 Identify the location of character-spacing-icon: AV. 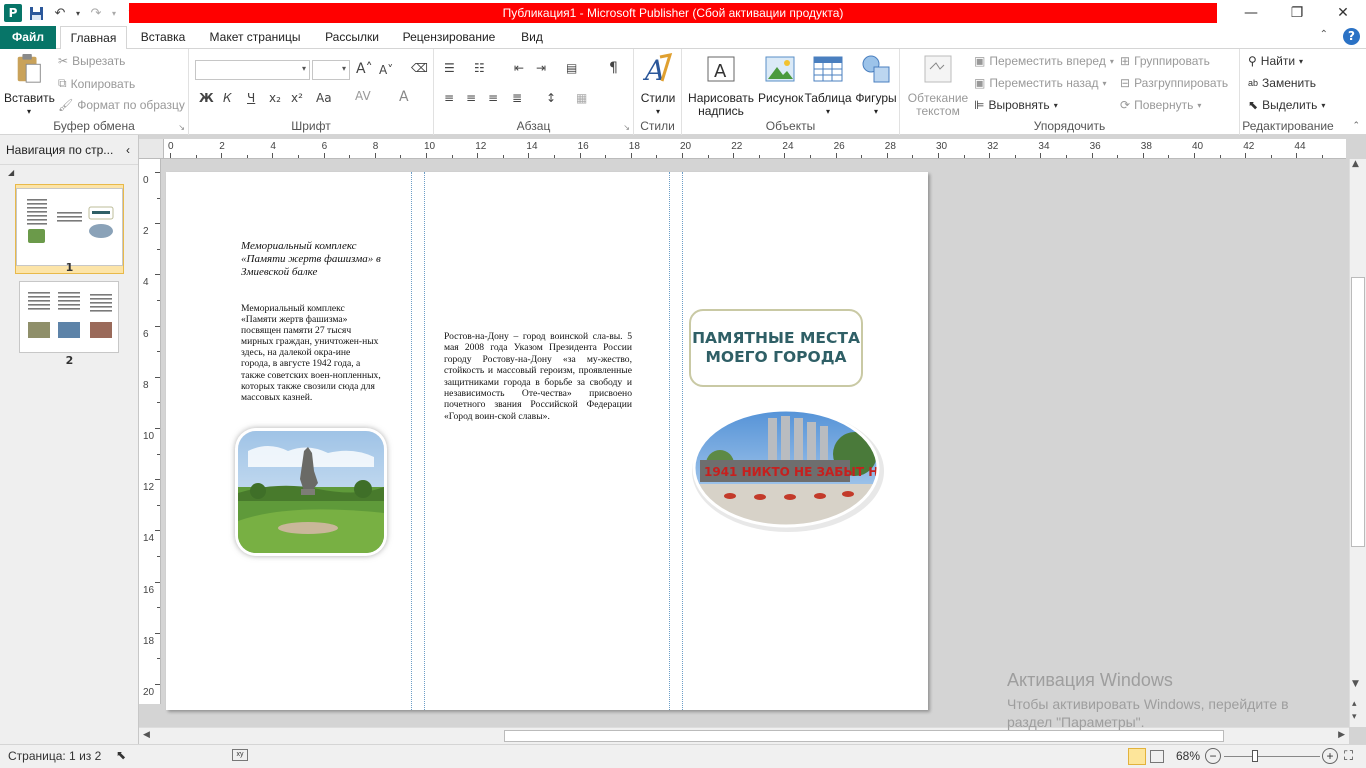
(363, 96).